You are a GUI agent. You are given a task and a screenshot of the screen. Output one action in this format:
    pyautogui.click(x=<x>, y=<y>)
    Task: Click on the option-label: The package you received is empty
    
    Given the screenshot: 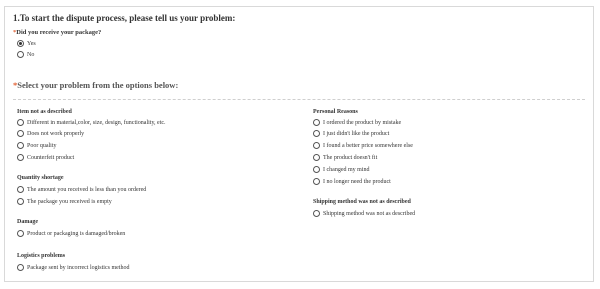 What is the action you would take?
    pyautogui.click(x=69, y=201)
    